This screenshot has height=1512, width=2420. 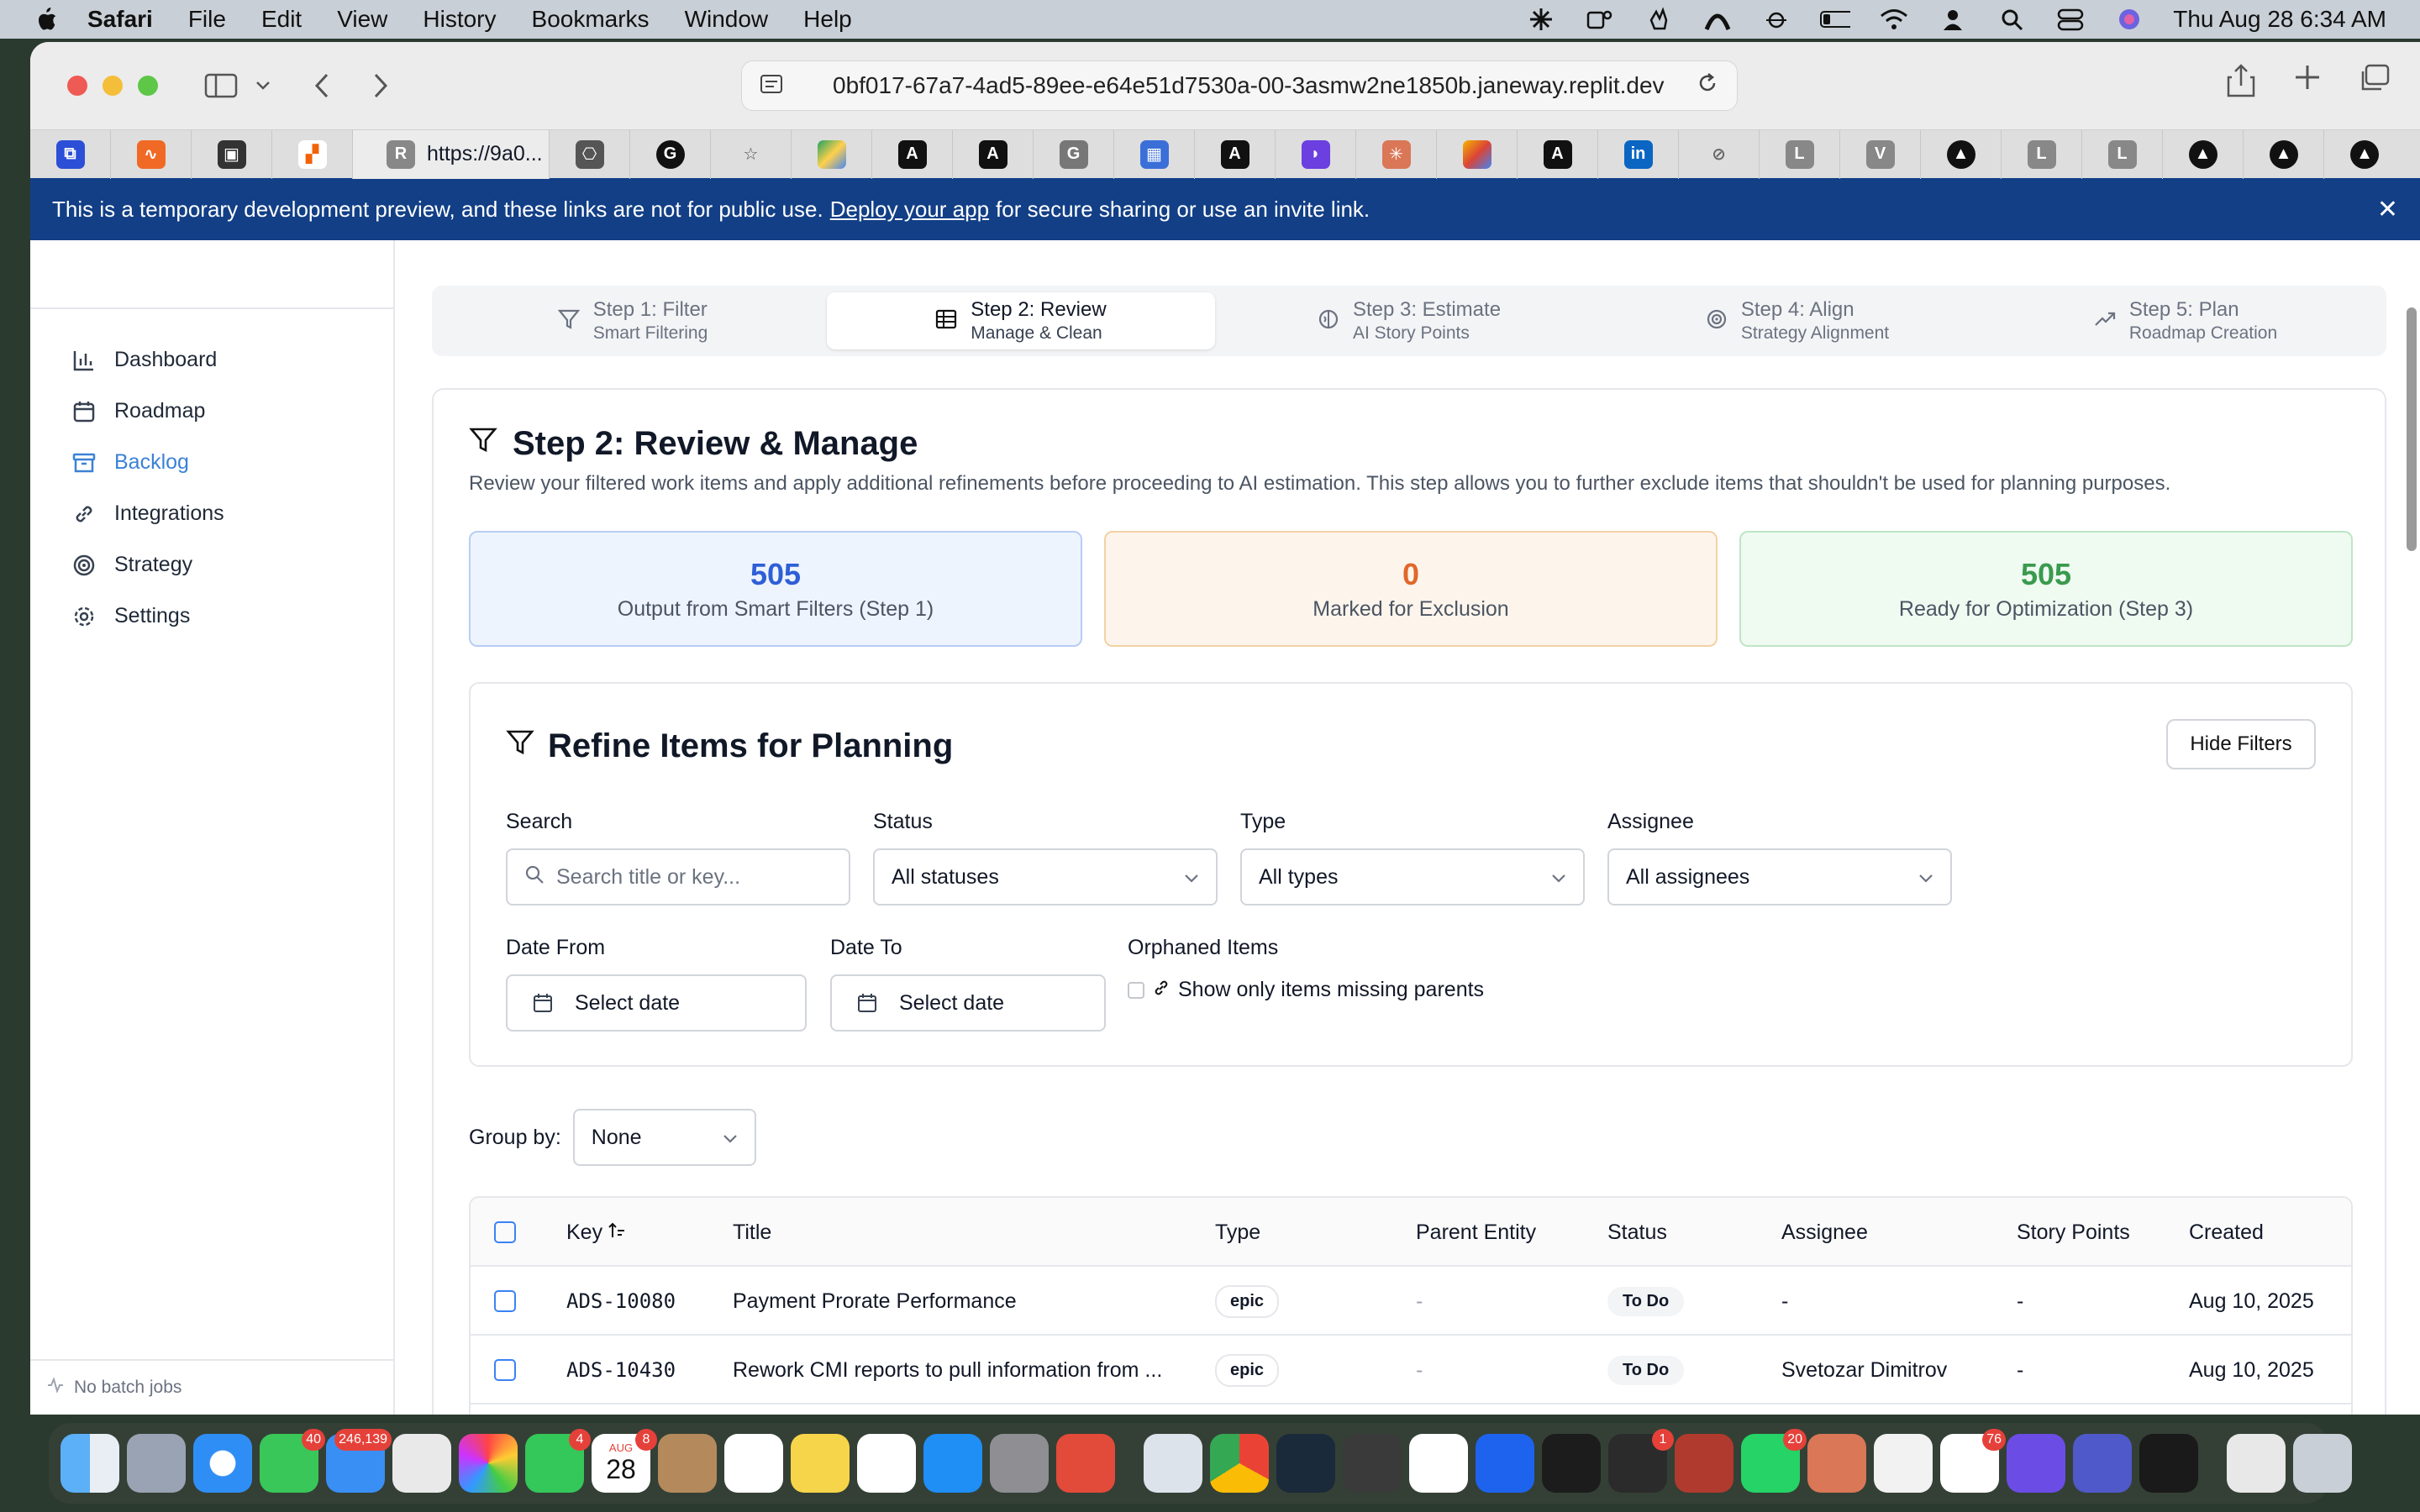 I want to click on menu-view: View, so click(x=362, y=19).